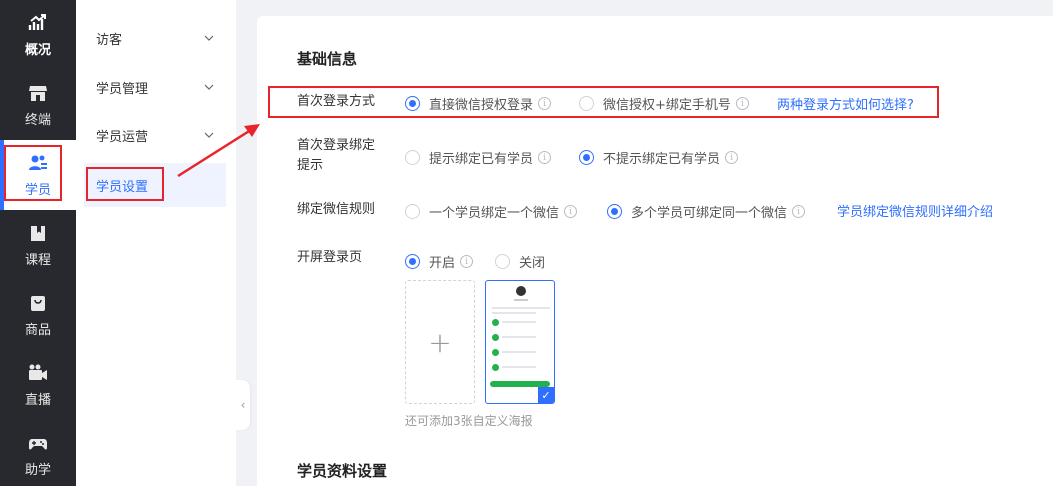 The width and height of the screenshot is (1053, 486). I want to click on option-text: 关闭, so click(532, 263).